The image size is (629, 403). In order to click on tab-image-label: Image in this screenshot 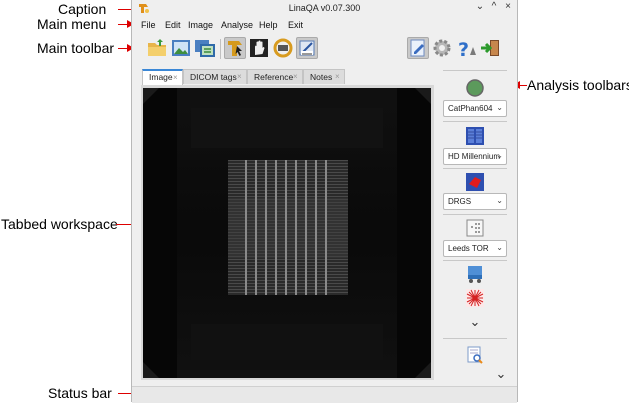, I will do `click(161, 77)`.